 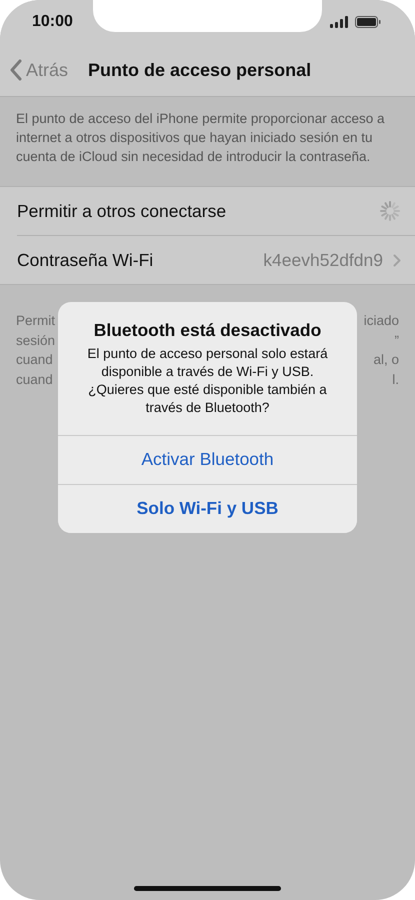 I want to click on footer-text: iciado, so click(x=381, y=321).